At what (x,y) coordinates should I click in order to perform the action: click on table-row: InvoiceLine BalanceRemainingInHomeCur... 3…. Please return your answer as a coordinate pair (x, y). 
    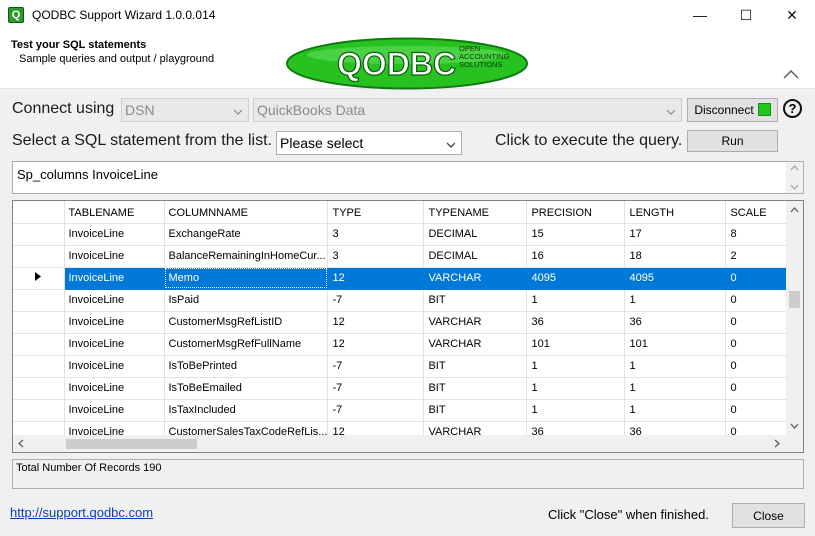
    Looking at the image, I should click on (405, 256).